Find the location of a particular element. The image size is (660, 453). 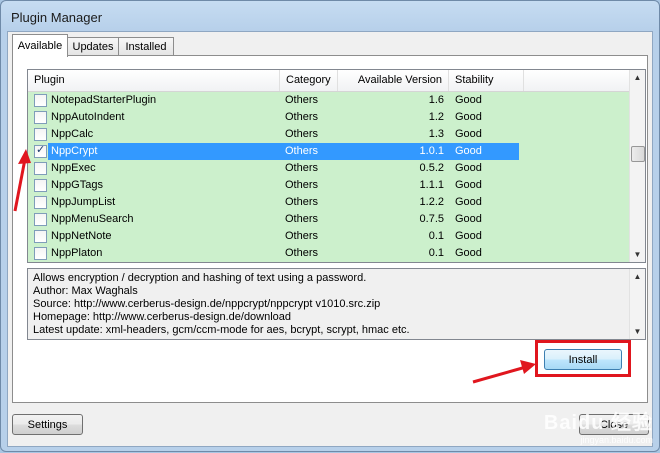

checkbox-arrowhead-icon is located at coordinates (24, 156).